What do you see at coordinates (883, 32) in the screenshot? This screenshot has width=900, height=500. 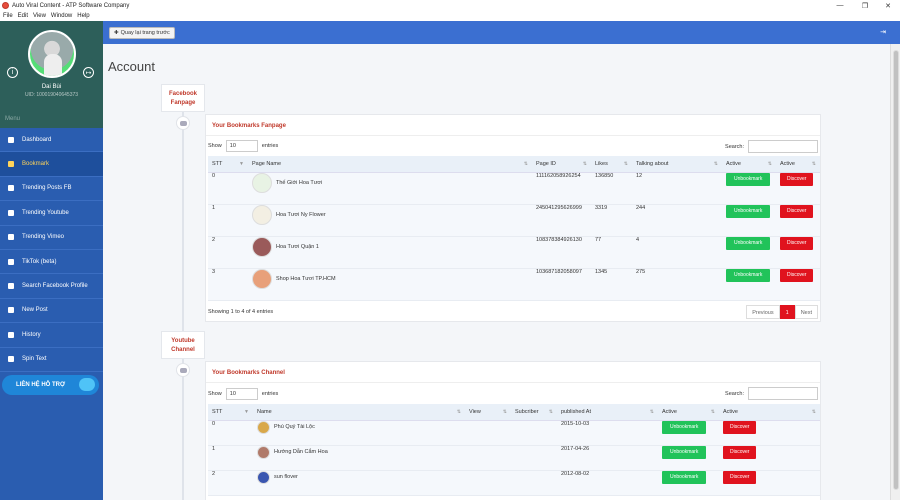 I see `expand-icon: ⇥` at bounding box center [883, 32].